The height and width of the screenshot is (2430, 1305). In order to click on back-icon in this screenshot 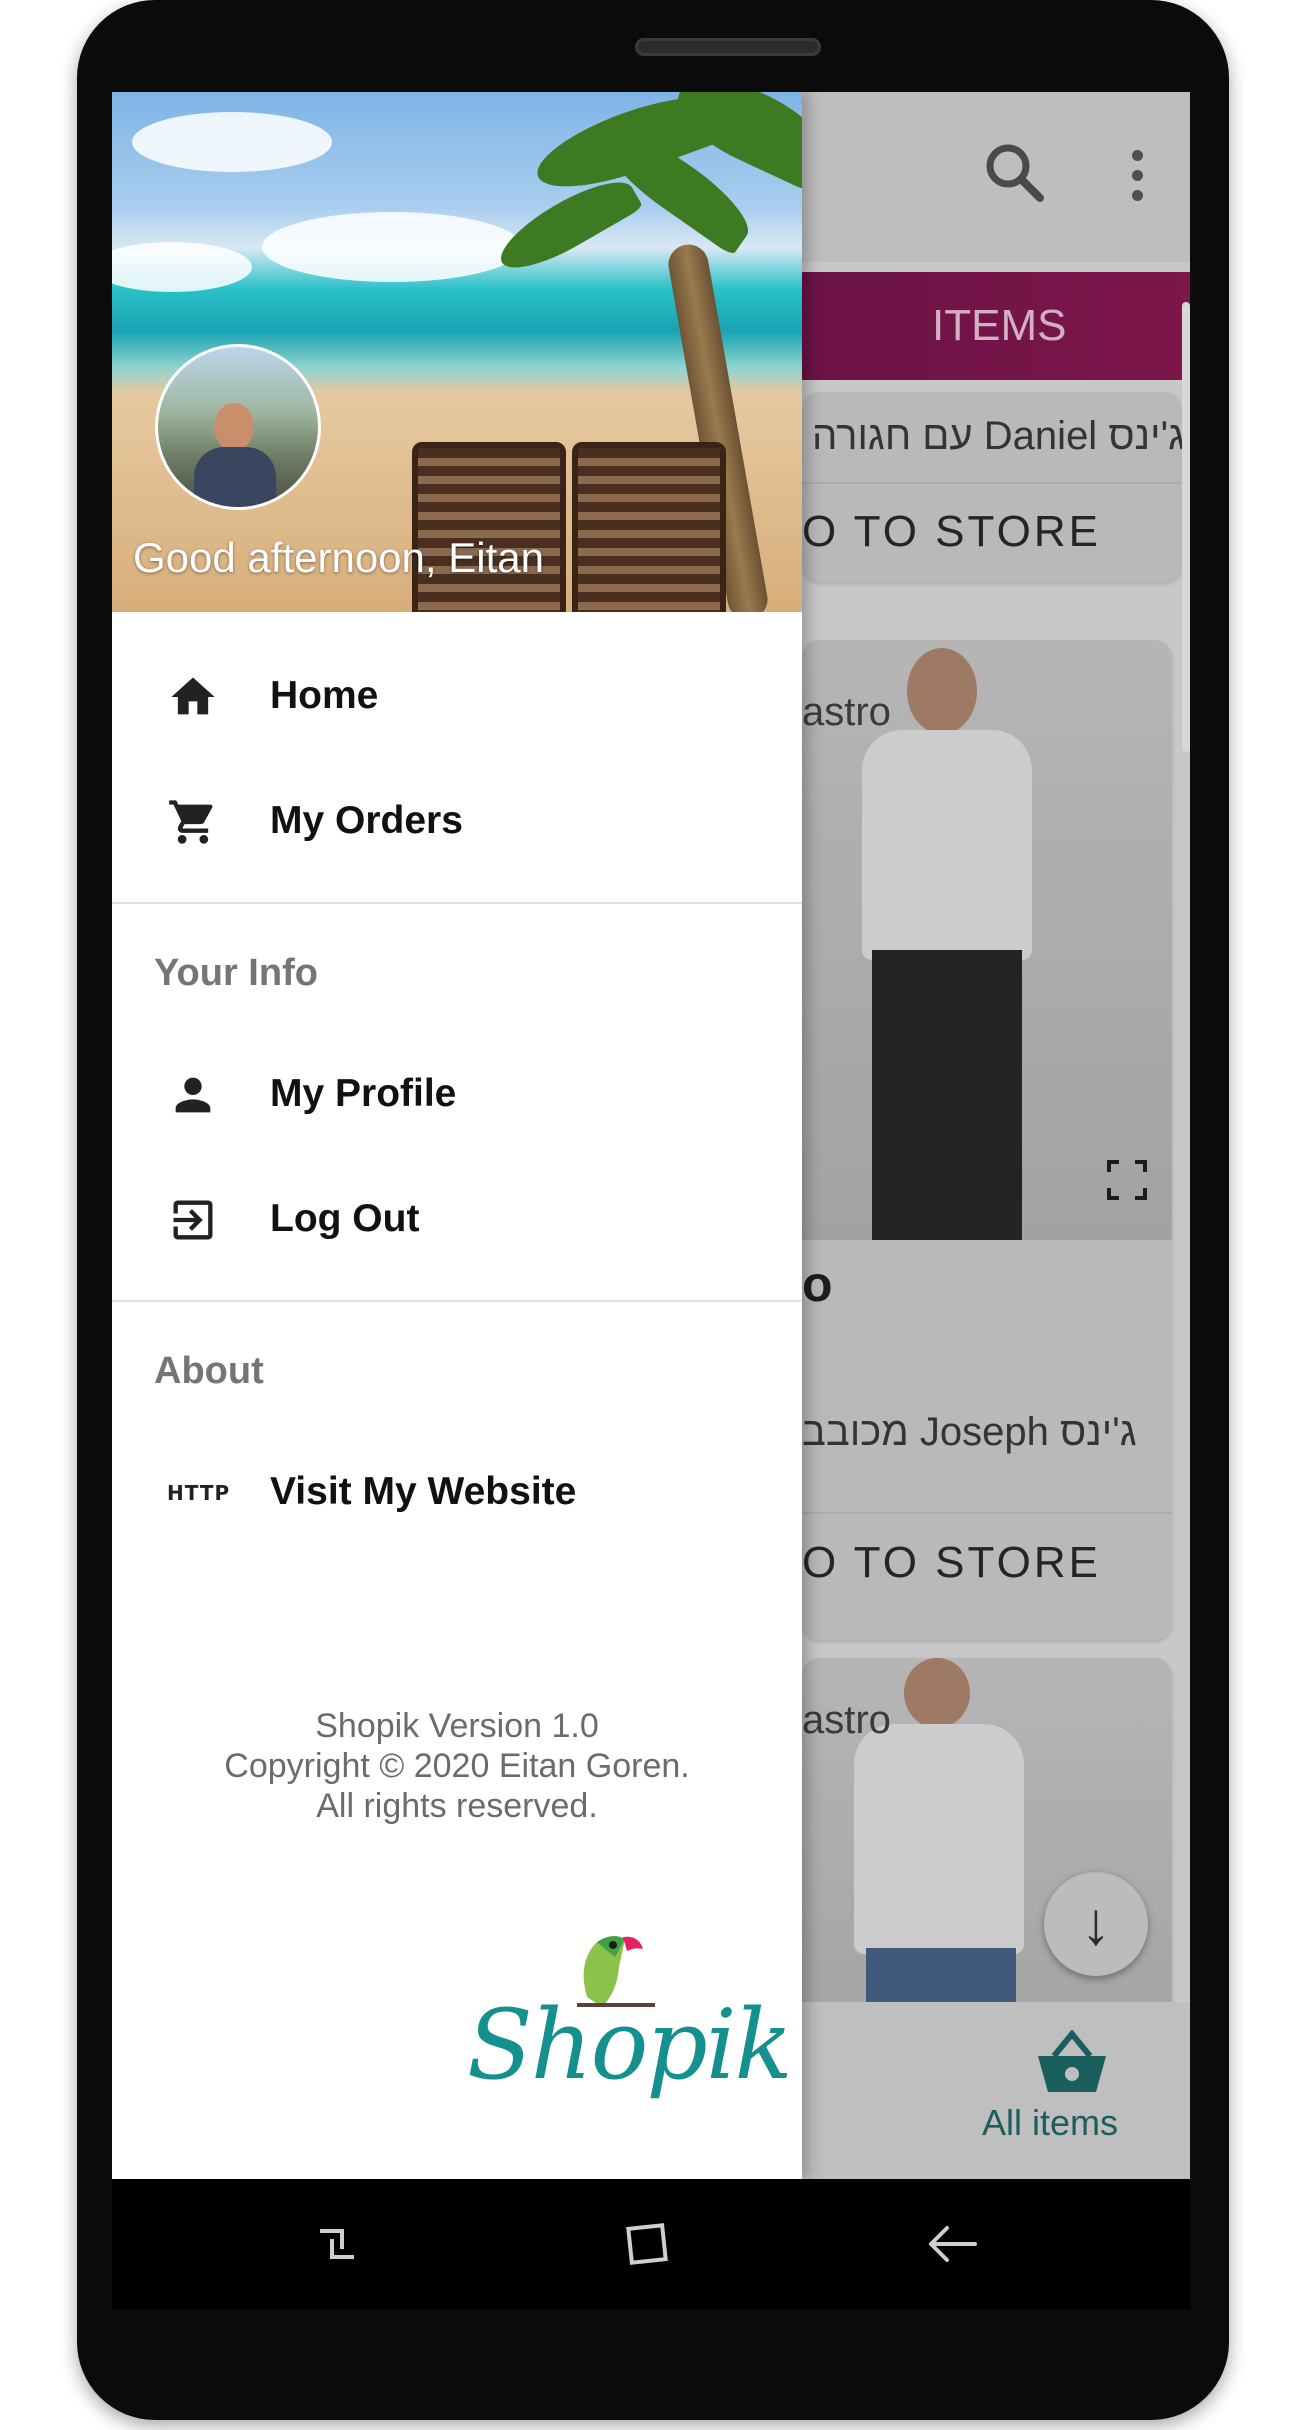, I will do `click(952, 2244)`.